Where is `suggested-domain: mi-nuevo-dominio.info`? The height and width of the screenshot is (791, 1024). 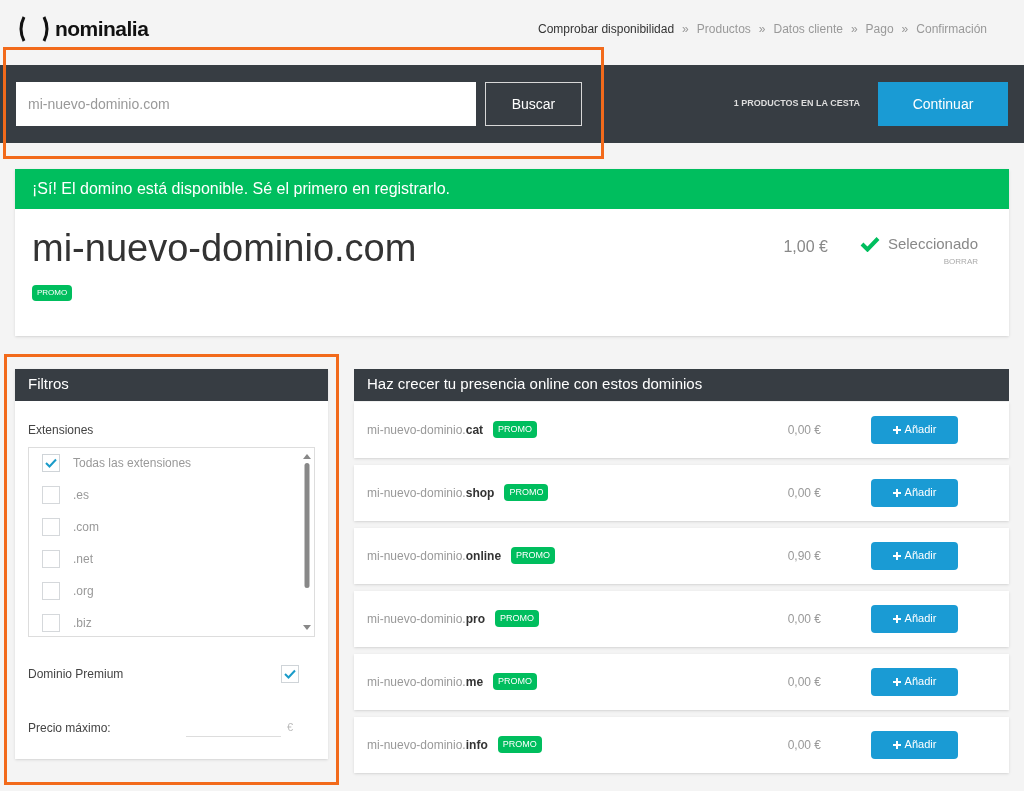 suggested-domain: mi-nuevo-dominio.info is located at coordinates (427, 745).